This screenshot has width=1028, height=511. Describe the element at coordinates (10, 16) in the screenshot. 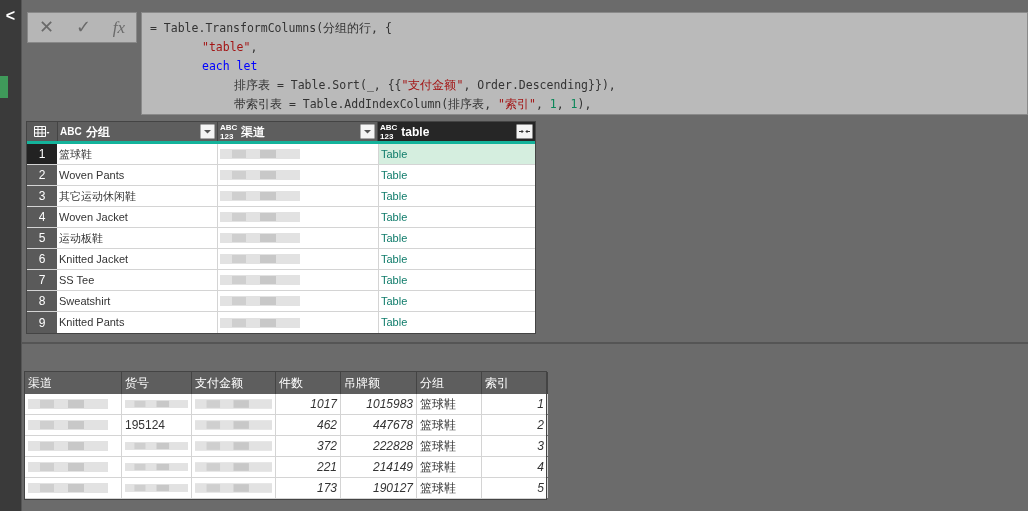

I see `collapse-button: <` at that location.